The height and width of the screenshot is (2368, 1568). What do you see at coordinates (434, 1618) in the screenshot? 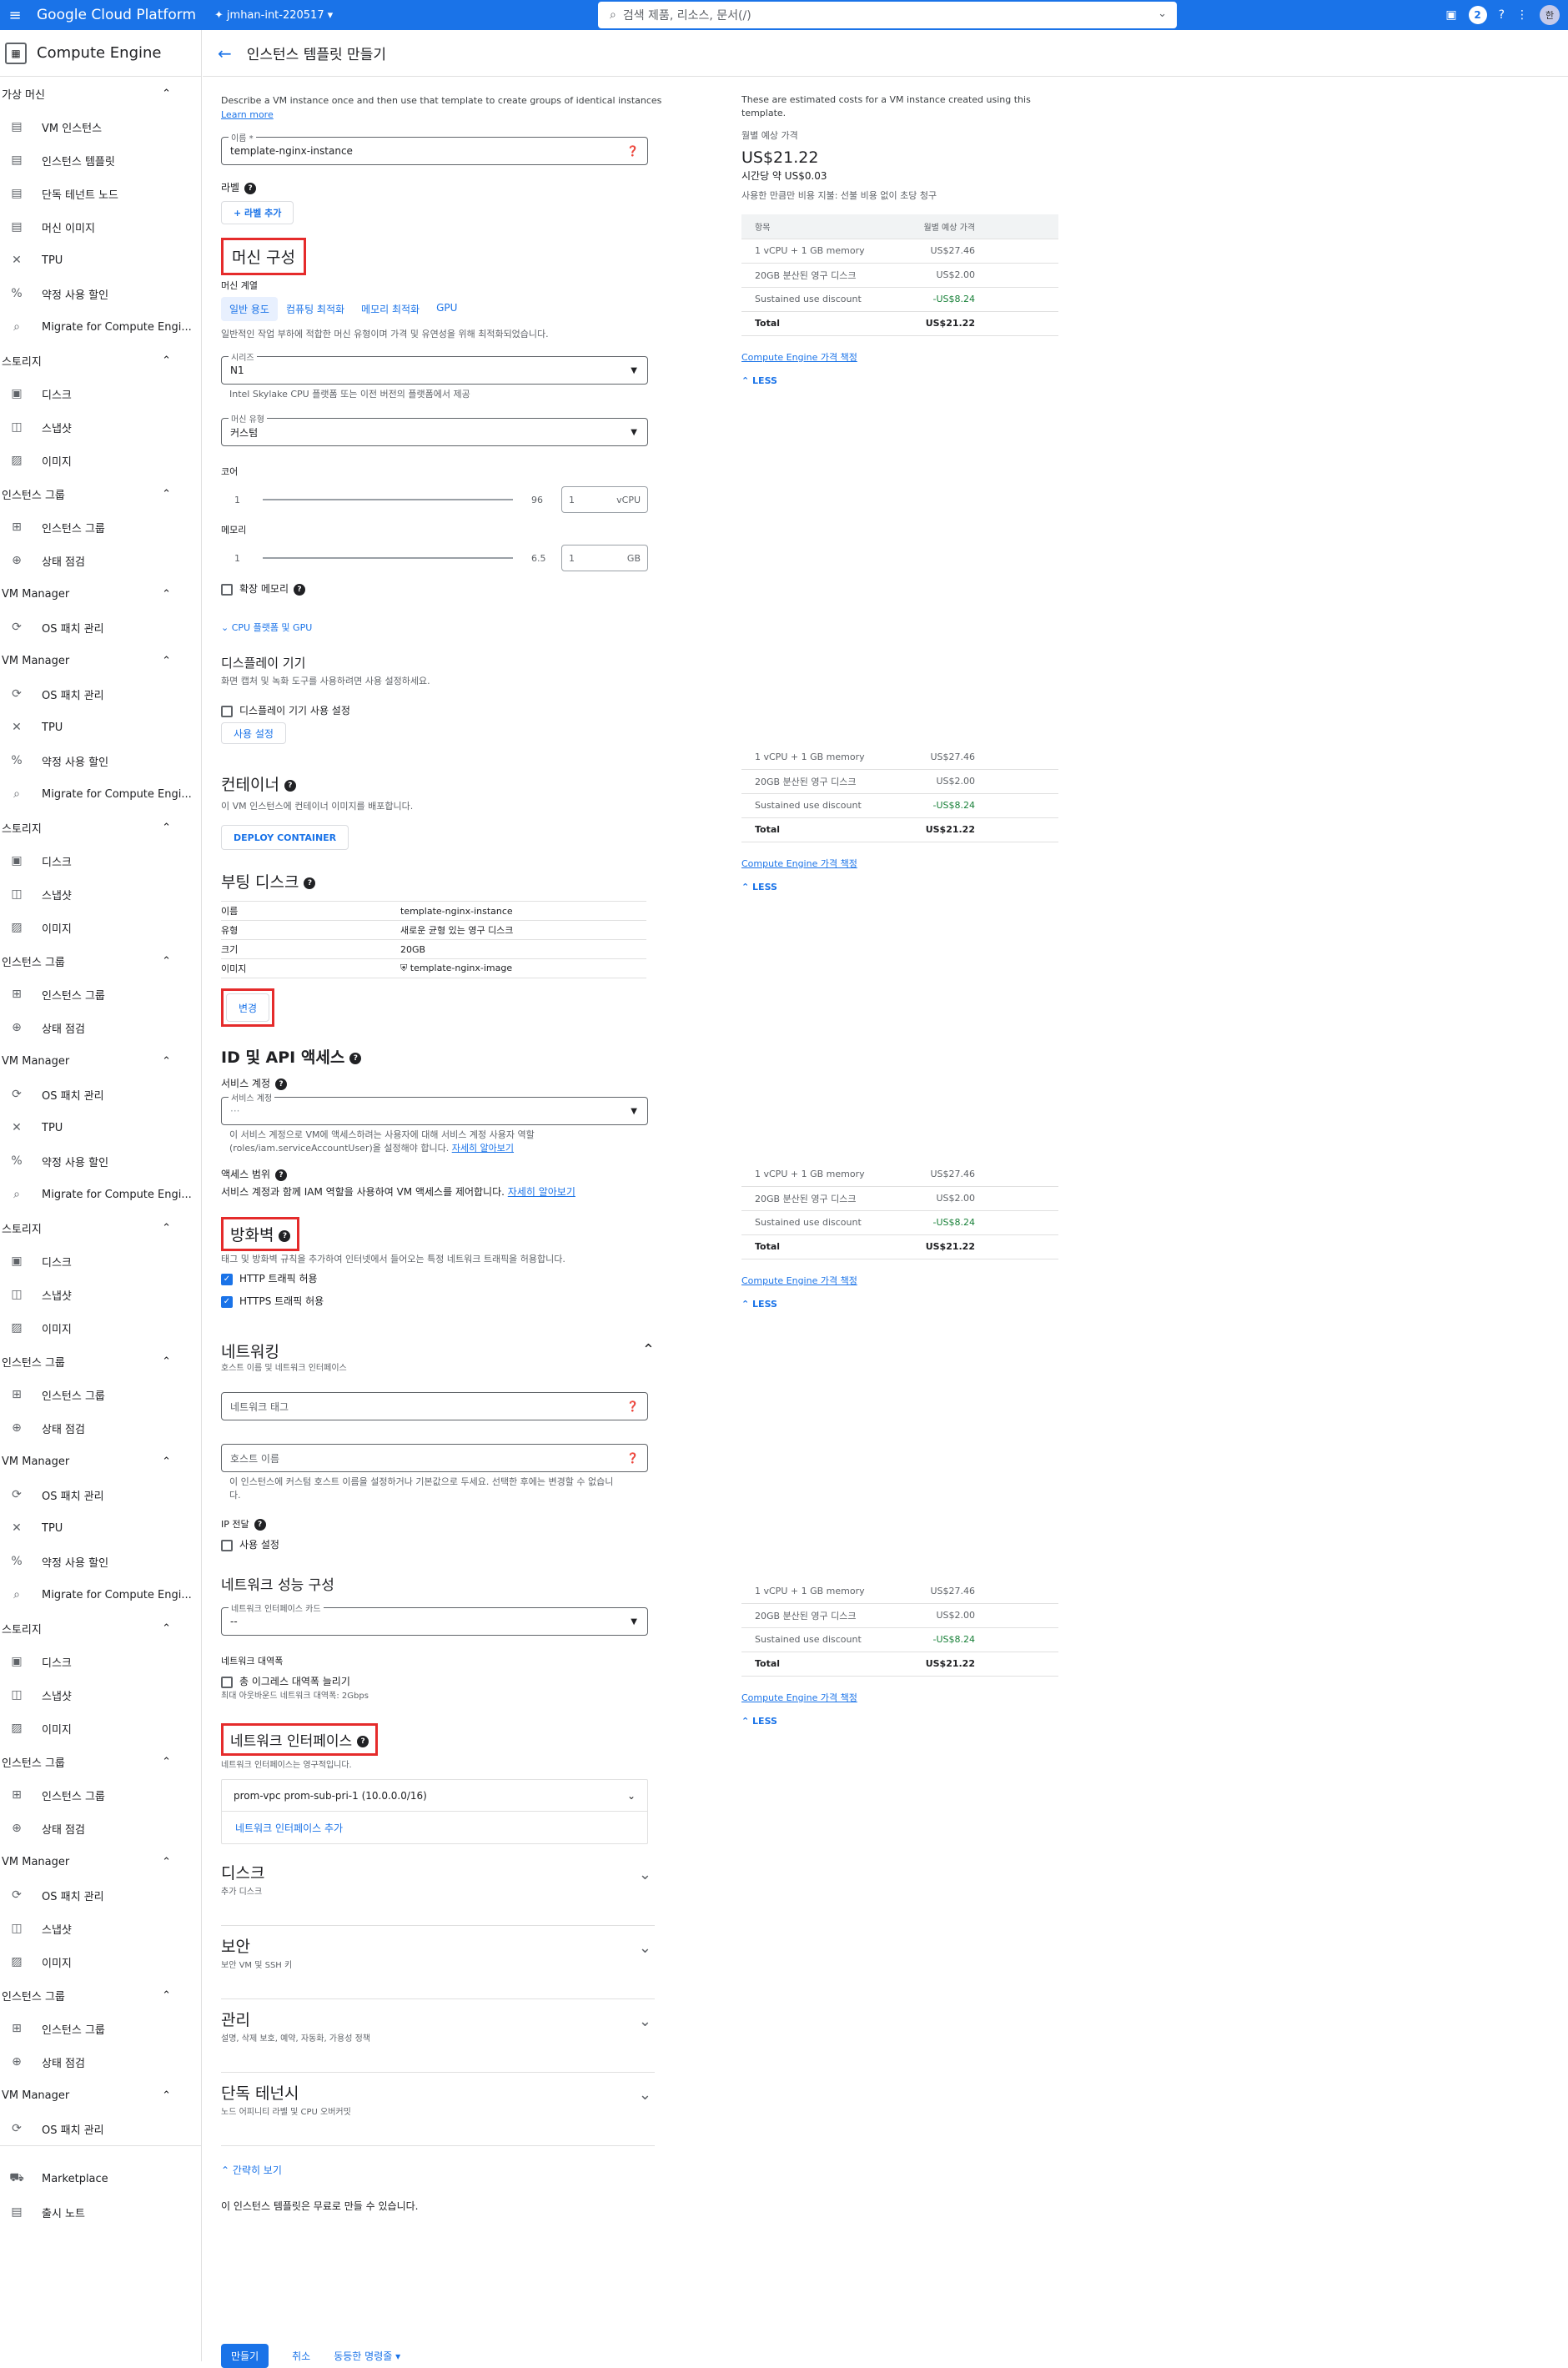
I see `nic-card-select: 네트워크 인터페이스 카드 -- ▼` at bounding box center [434, 1618].